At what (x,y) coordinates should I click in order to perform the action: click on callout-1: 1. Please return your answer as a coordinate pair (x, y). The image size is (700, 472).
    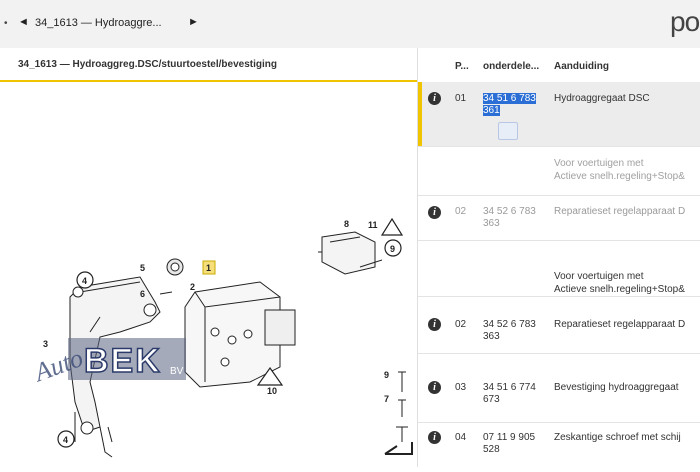
    Looking at the image, I should click on (208, 268).